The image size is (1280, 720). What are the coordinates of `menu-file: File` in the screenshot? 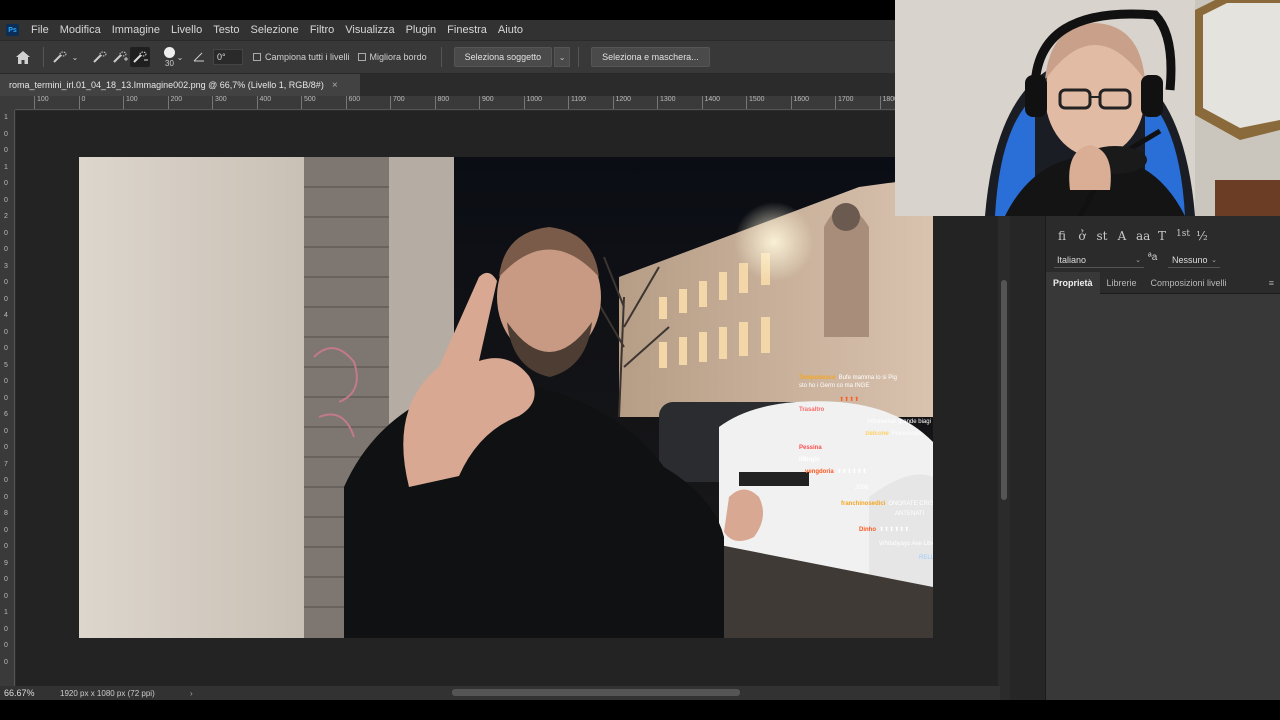 It's located at (40, 30).